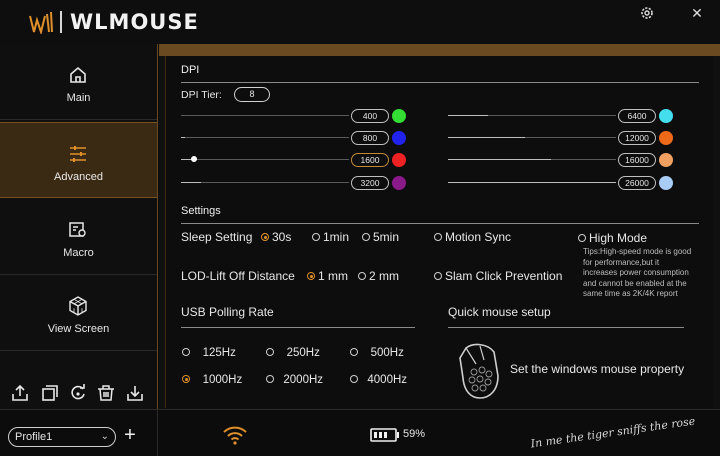  Describe the element at coordinates (41, 22) in the screenshot. I see `logo-mark-icon` at that location.